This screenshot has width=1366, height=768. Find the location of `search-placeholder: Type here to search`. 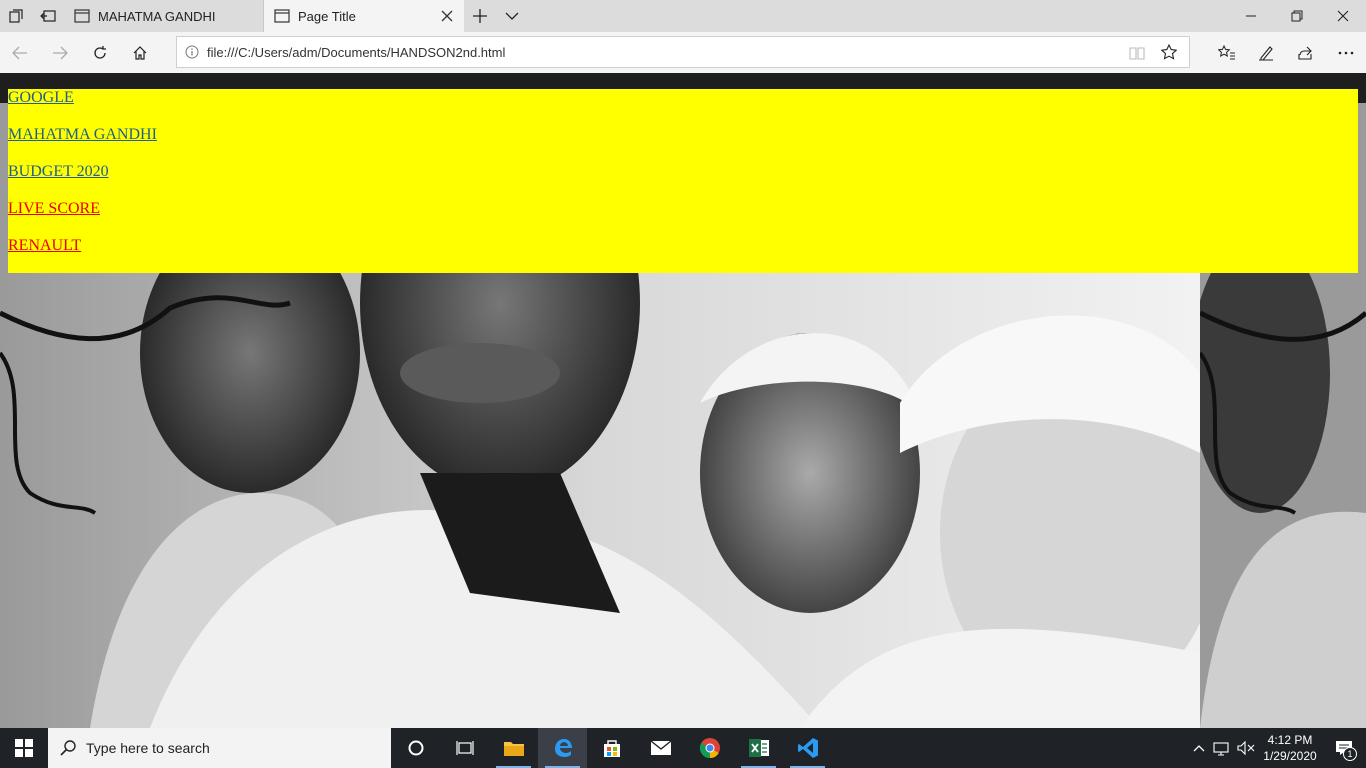

search-placeholder: Type here to search is located at coordinates (148, 748).